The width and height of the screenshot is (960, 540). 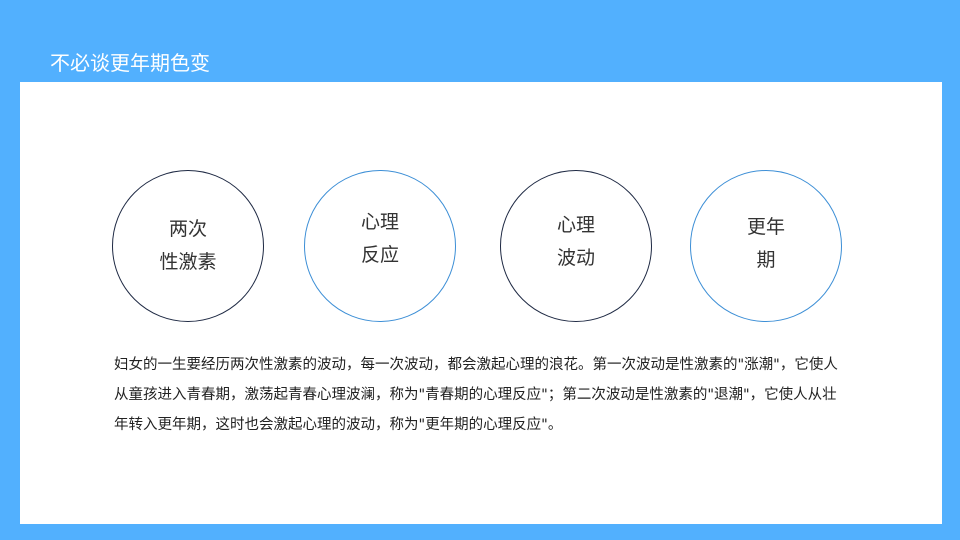 I want to click on circle-label: 更年 期, so click(x=766, y=244).